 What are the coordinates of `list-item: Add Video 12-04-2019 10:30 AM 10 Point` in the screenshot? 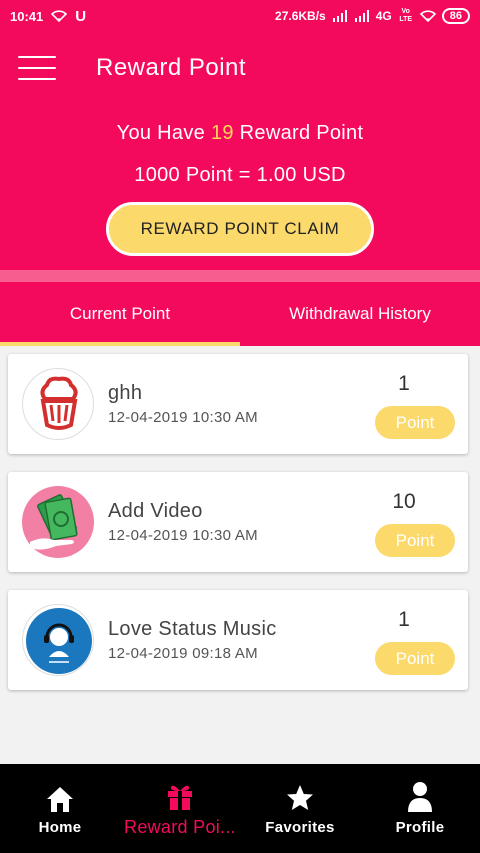 It's located at (238, 522).